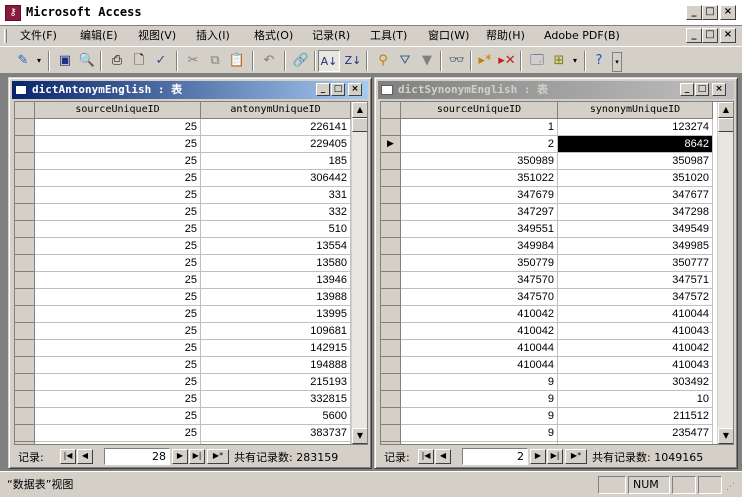  I want to click on new-record-icon: ▸*, so click(485, 61).